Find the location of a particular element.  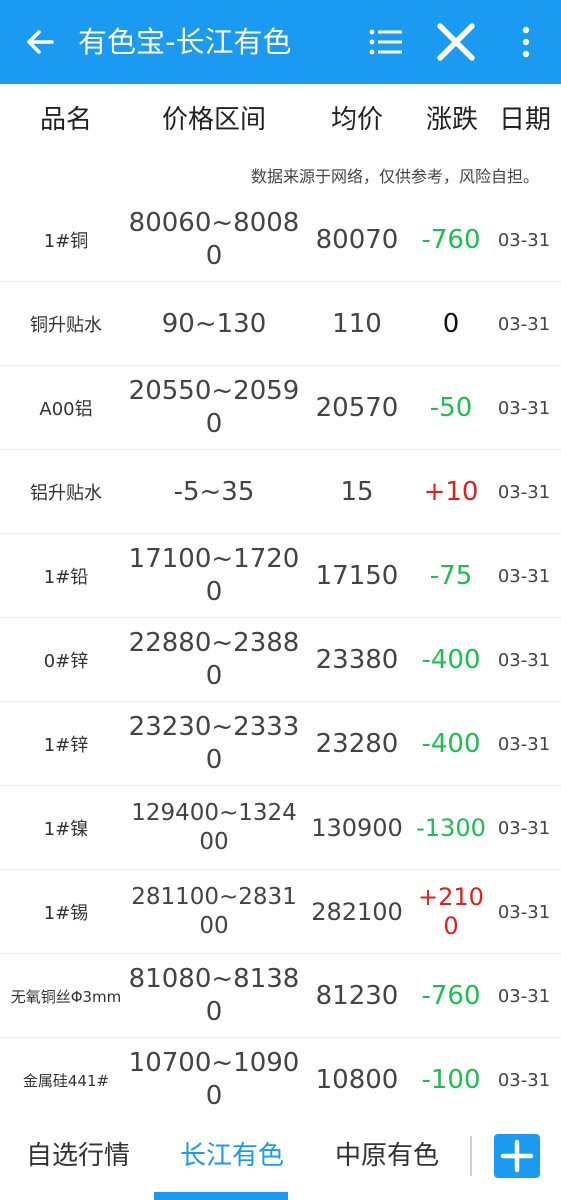

table-row: 无氧铜丝Φ3mm 81080~81380 81230 -760 03-31 is located at coordinates (280, 996).